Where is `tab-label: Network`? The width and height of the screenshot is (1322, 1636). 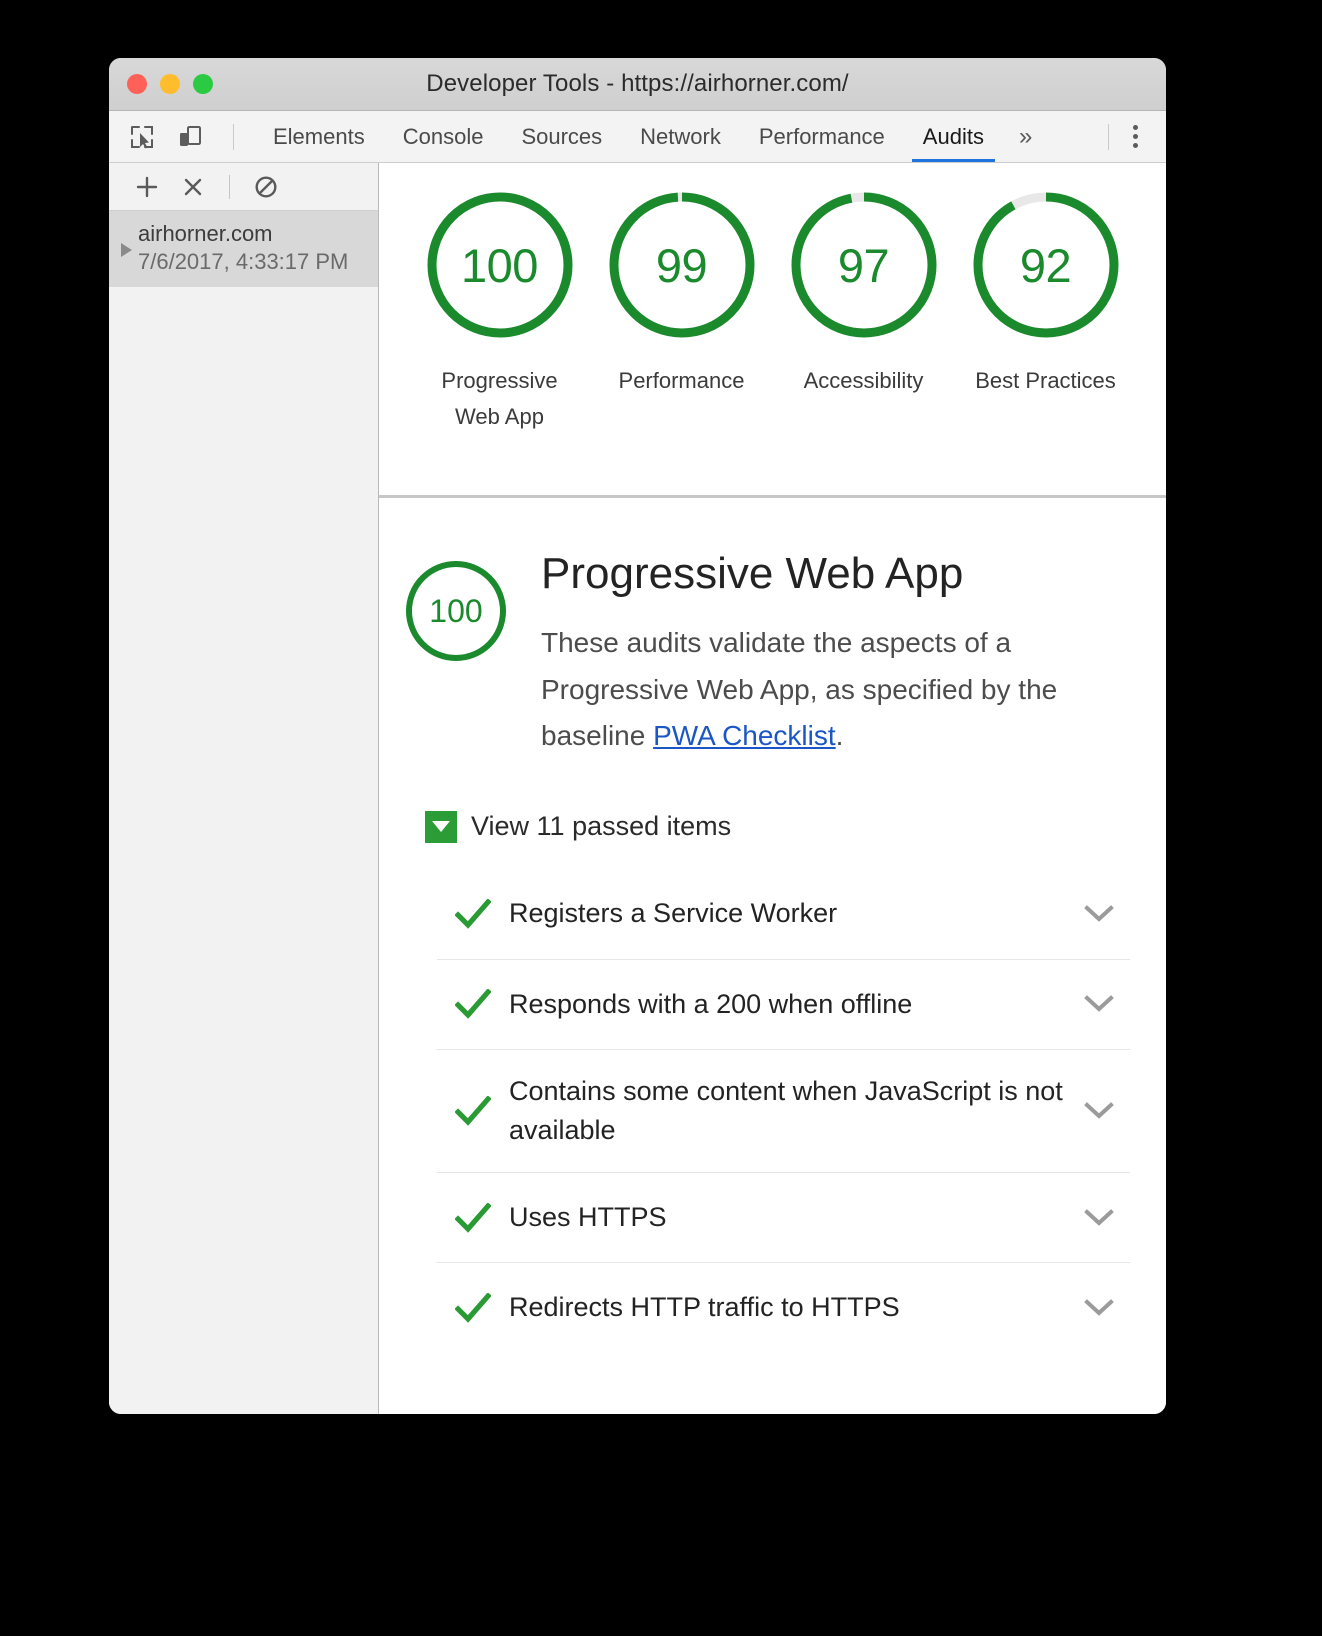
tab-label: Network is located at coordinates (680, 136).